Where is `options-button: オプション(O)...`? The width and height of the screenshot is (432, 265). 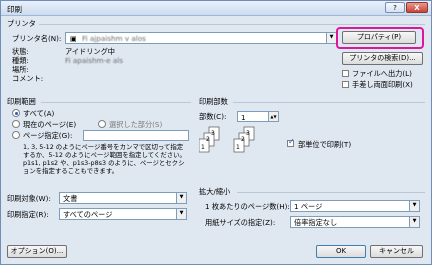 options-button: オプション(O)... is located at coordinates (37, 251).